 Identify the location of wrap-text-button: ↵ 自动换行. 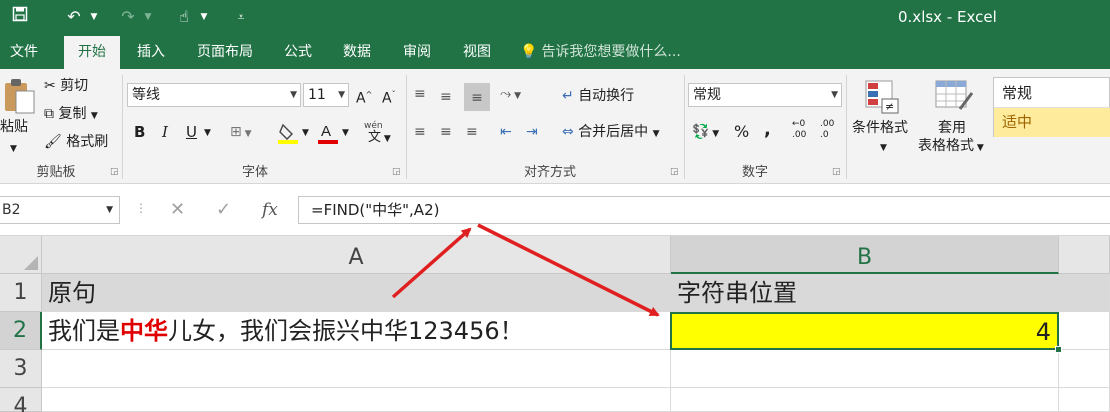
(598, 96).